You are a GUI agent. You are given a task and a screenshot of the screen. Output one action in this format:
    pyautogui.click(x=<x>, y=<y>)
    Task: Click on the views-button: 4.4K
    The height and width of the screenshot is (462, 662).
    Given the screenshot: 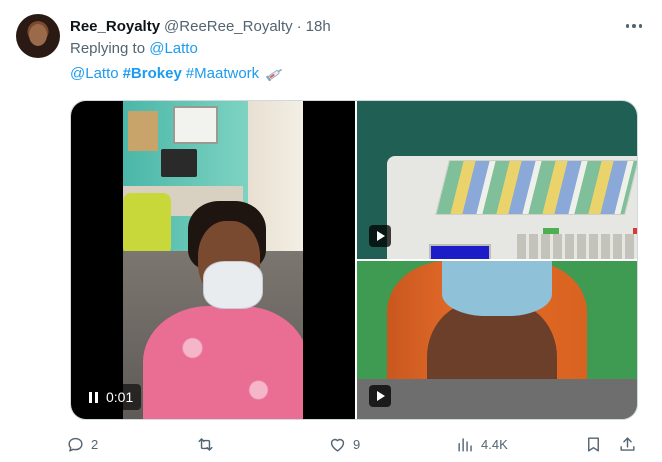 What is the action you would take?
    pyautogui.click(x=482, y=444)
    